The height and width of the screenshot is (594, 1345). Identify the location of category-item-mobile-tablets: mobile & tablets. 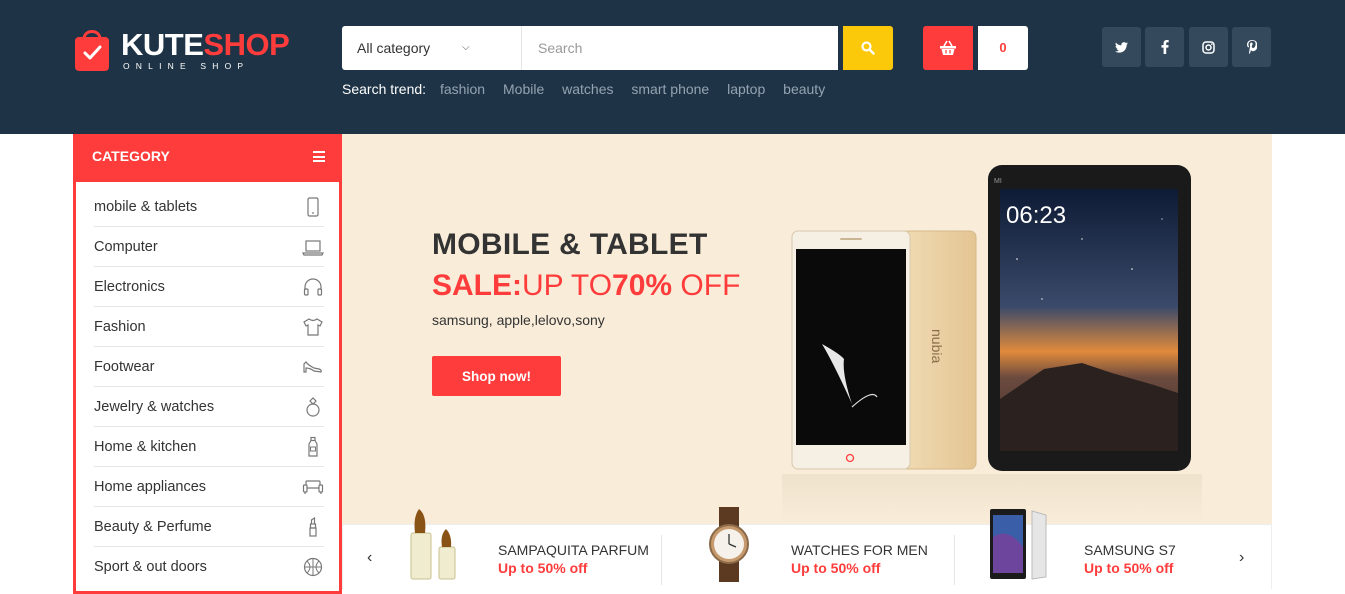
(209, 207).